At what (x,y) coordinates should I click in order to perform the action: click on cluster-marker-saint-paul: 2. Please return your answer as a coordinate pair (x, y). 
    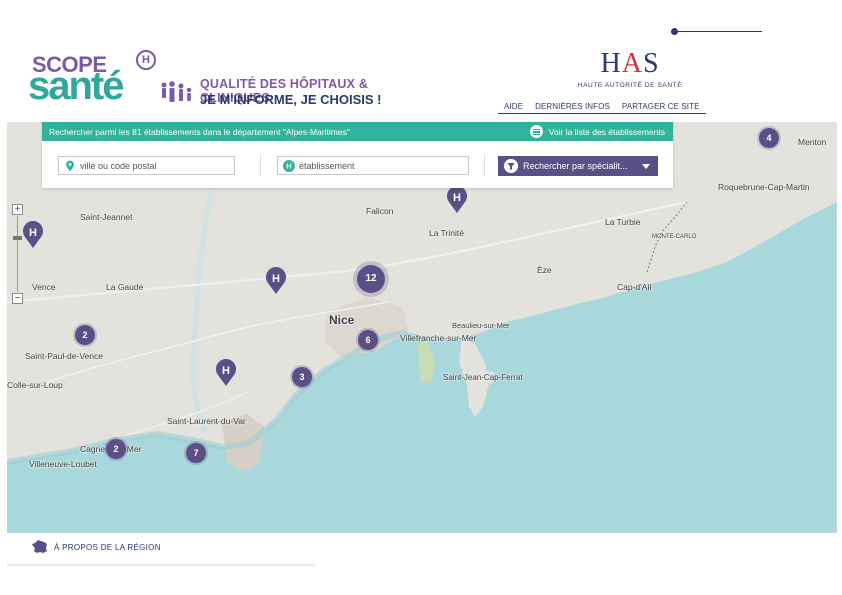
    Looking at the image, I should click on (85, 335).